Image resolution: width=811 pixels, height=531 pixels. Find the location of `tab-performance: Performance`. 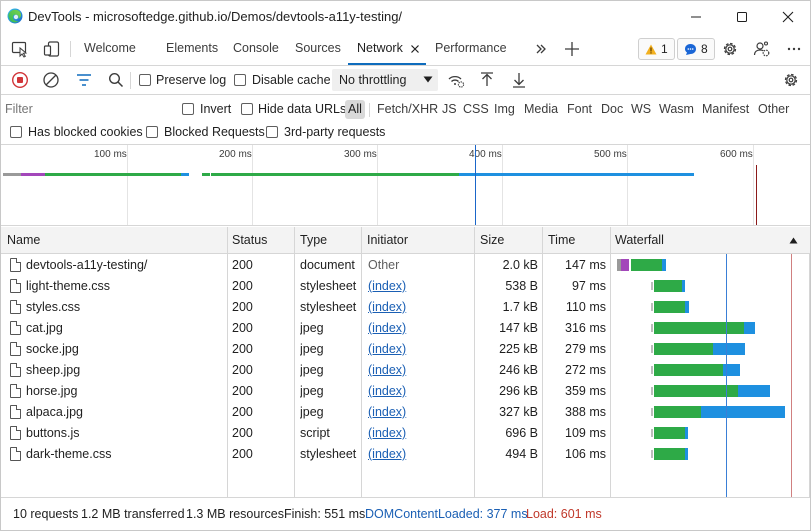

tab-performance: Performance is located at coordinates (471, 49).